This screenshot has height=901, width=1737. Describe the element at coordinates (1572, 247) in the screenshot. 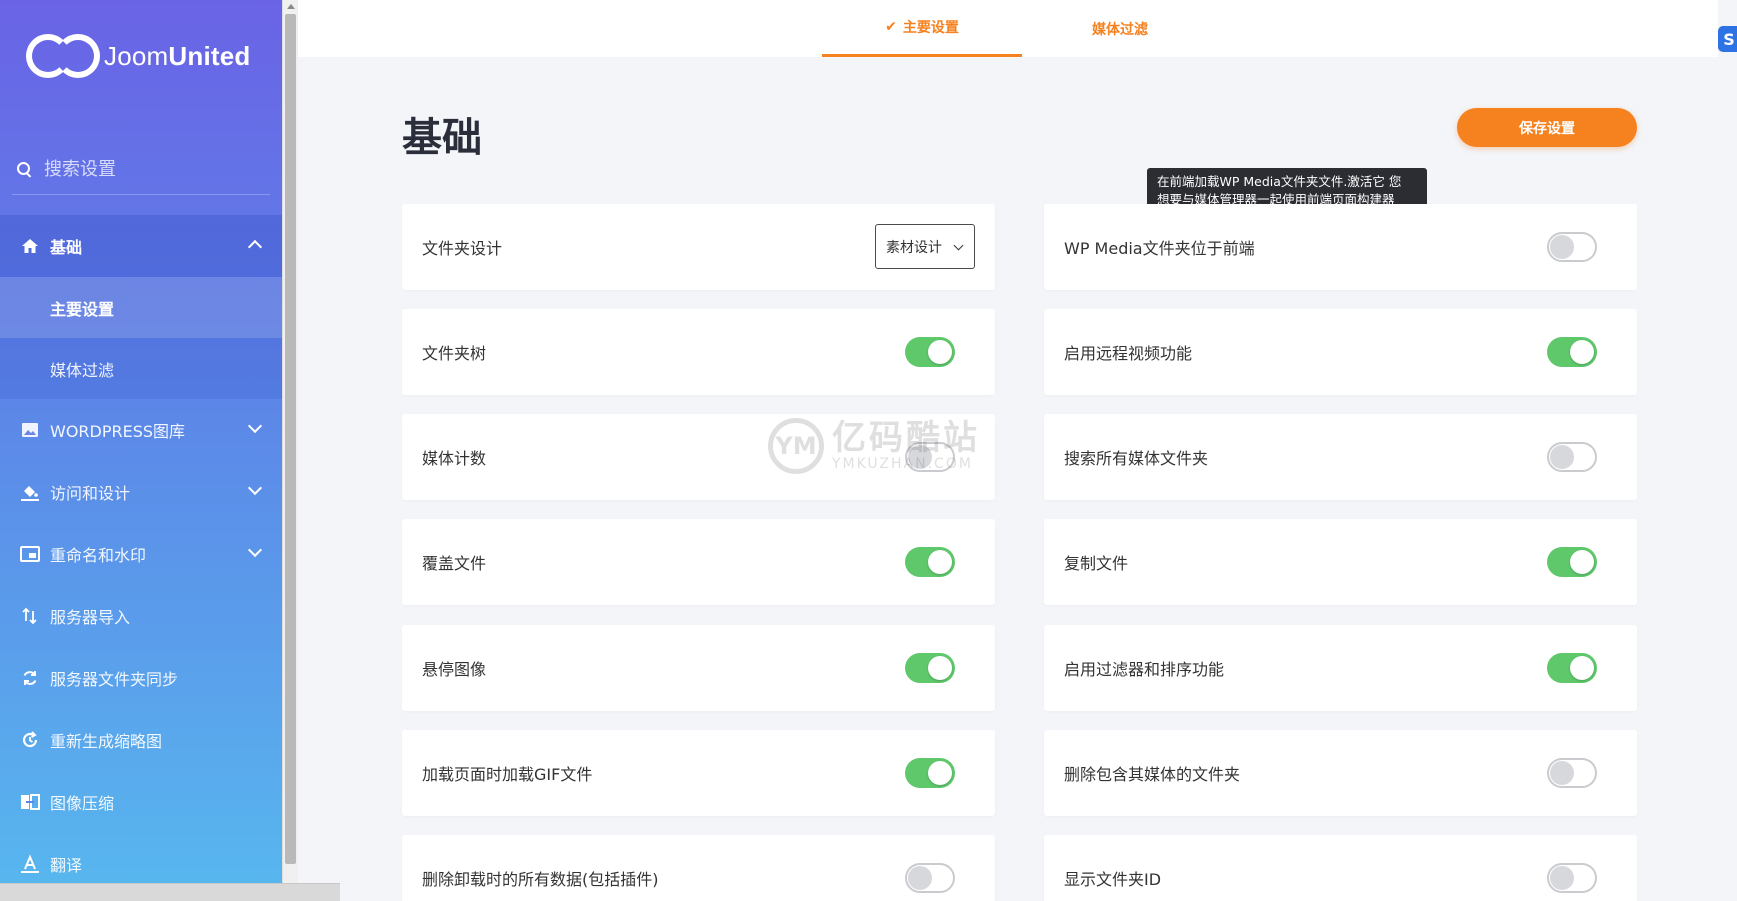

I see `wp-media-frontend-toggle` at that location.